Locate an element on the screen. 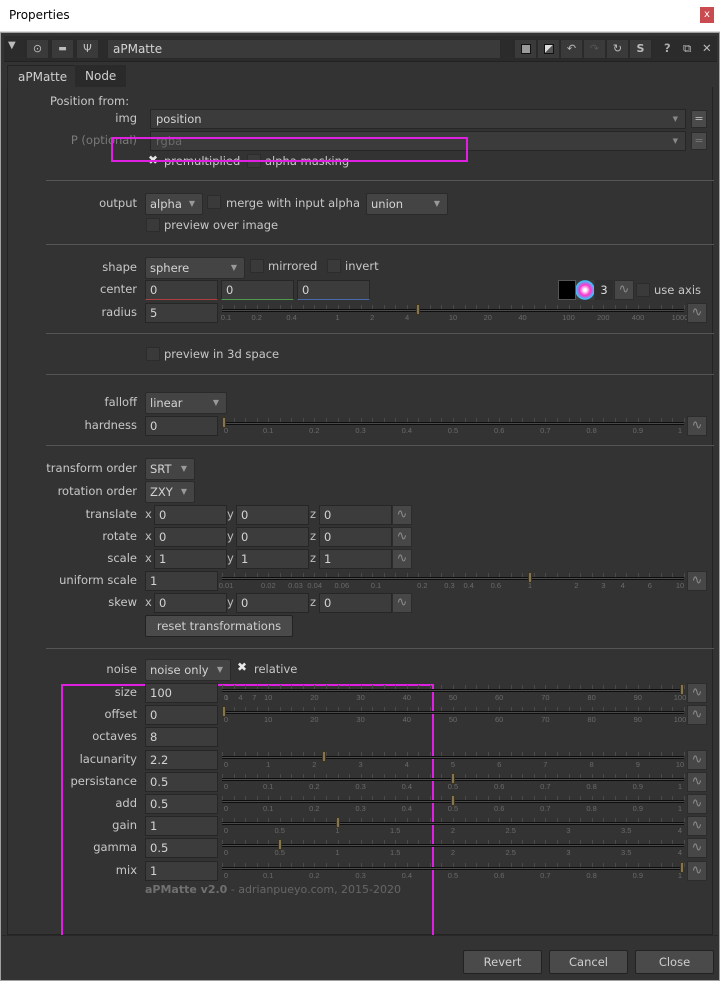 The image size is (720, 981). persistance-input: 0.5 is located at coordinates (181, 782).